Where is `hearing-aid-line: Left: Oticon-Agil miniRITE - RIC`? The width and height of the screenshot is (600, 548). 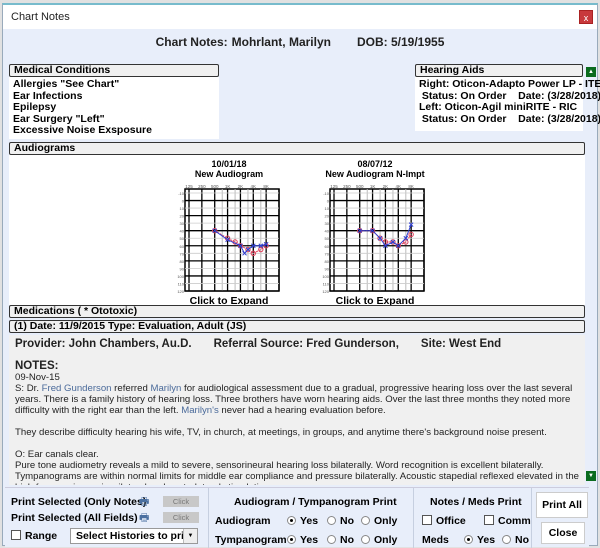 hearing-aid-line: Left: Oticon-Agil miniRITE - RIC is located at coordinates (498, 107).